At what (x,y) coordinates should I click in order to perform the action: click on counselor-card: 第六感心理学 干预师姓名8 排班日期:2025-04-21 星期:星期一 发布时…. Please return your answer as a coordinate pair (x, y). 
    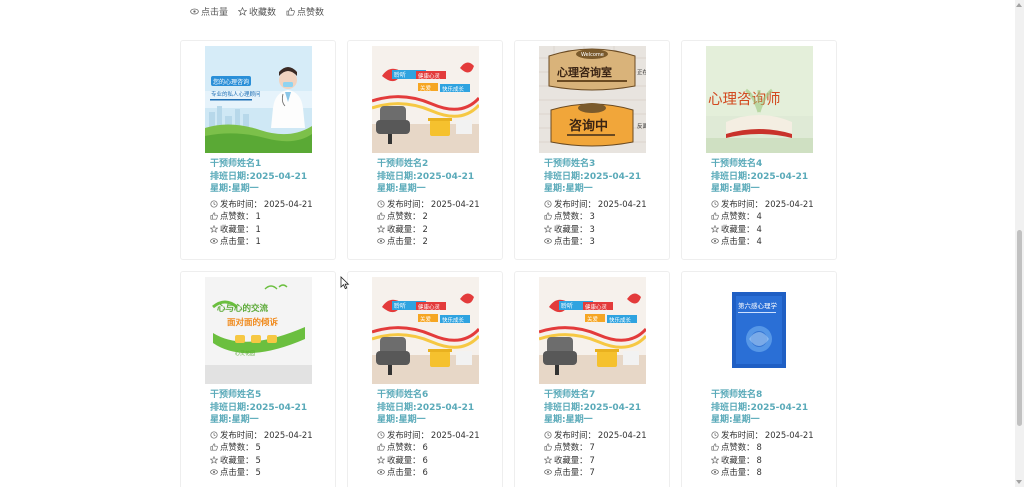
    Looking at the image, I should click on (759, 379).